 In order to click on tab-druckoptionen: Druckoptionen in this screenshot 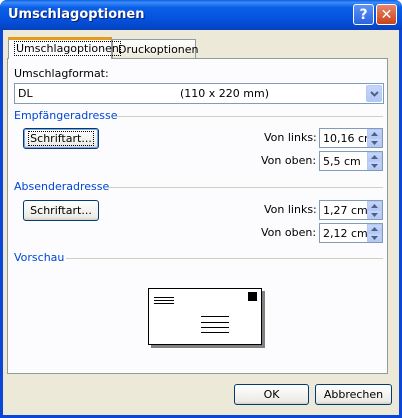, I will do `click(155, 48)`.